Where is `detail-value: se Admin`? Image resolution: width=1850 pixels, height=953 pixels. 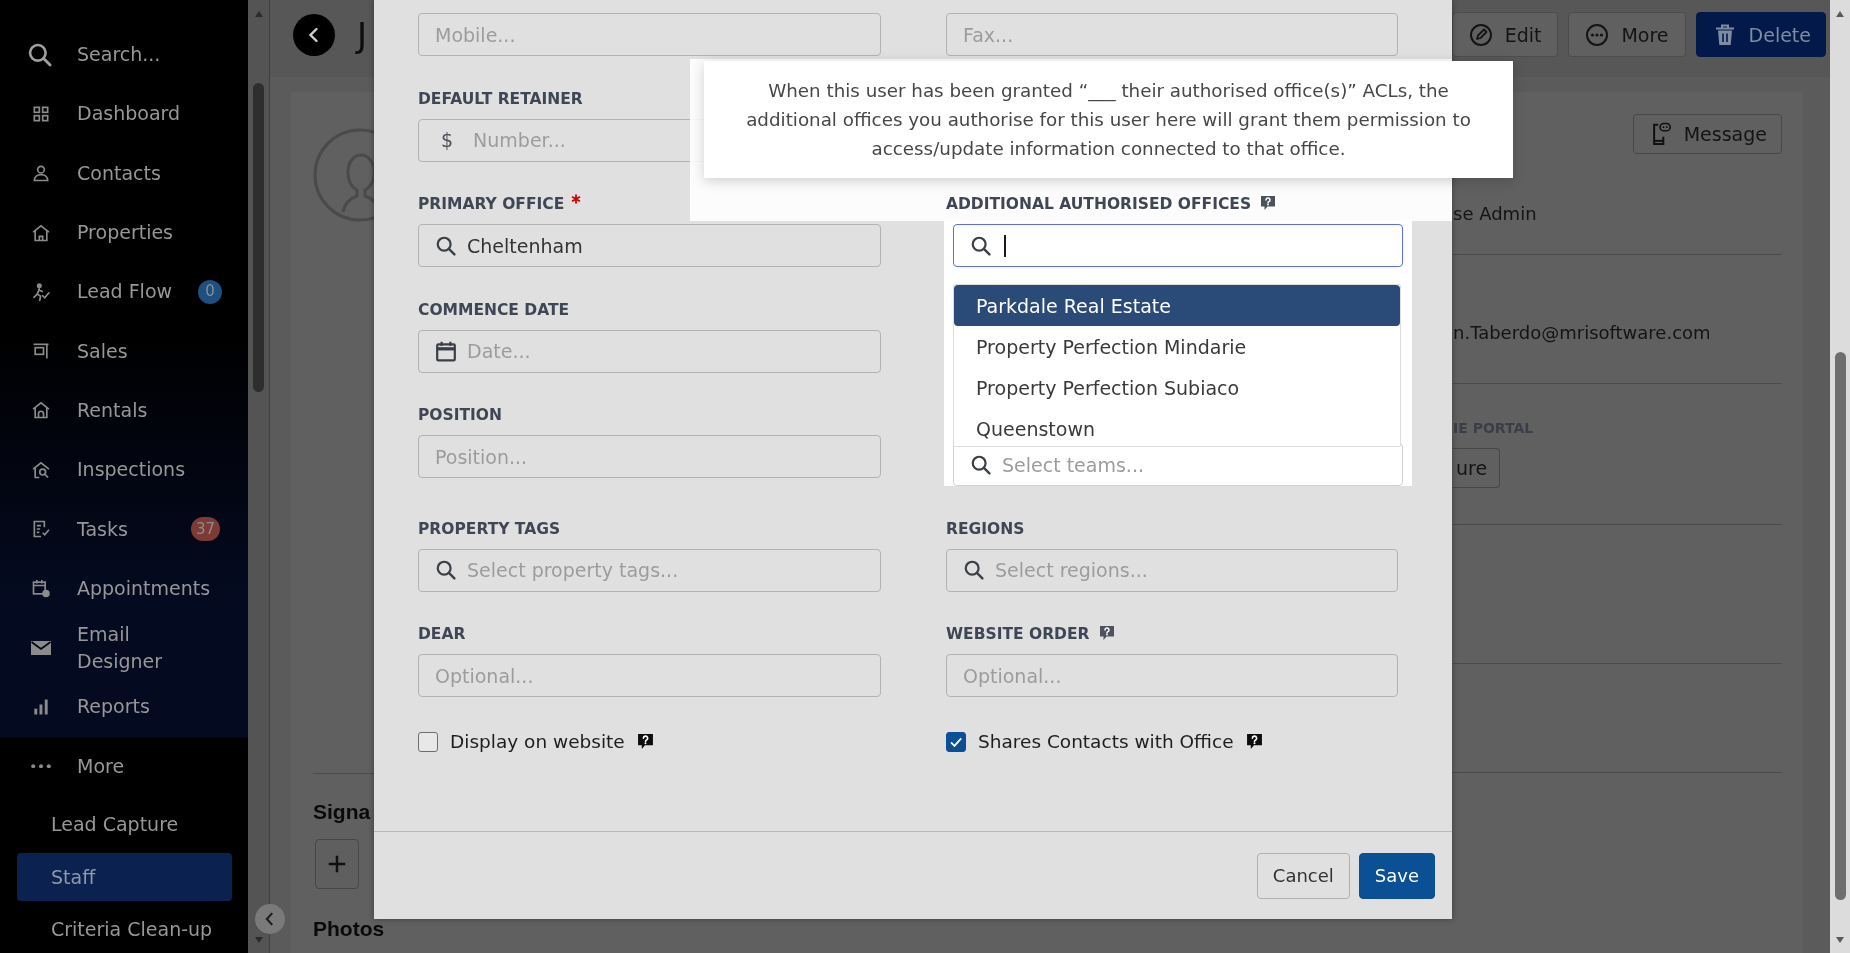 detail-value: se Admin is located at coordinates (1495, 214).